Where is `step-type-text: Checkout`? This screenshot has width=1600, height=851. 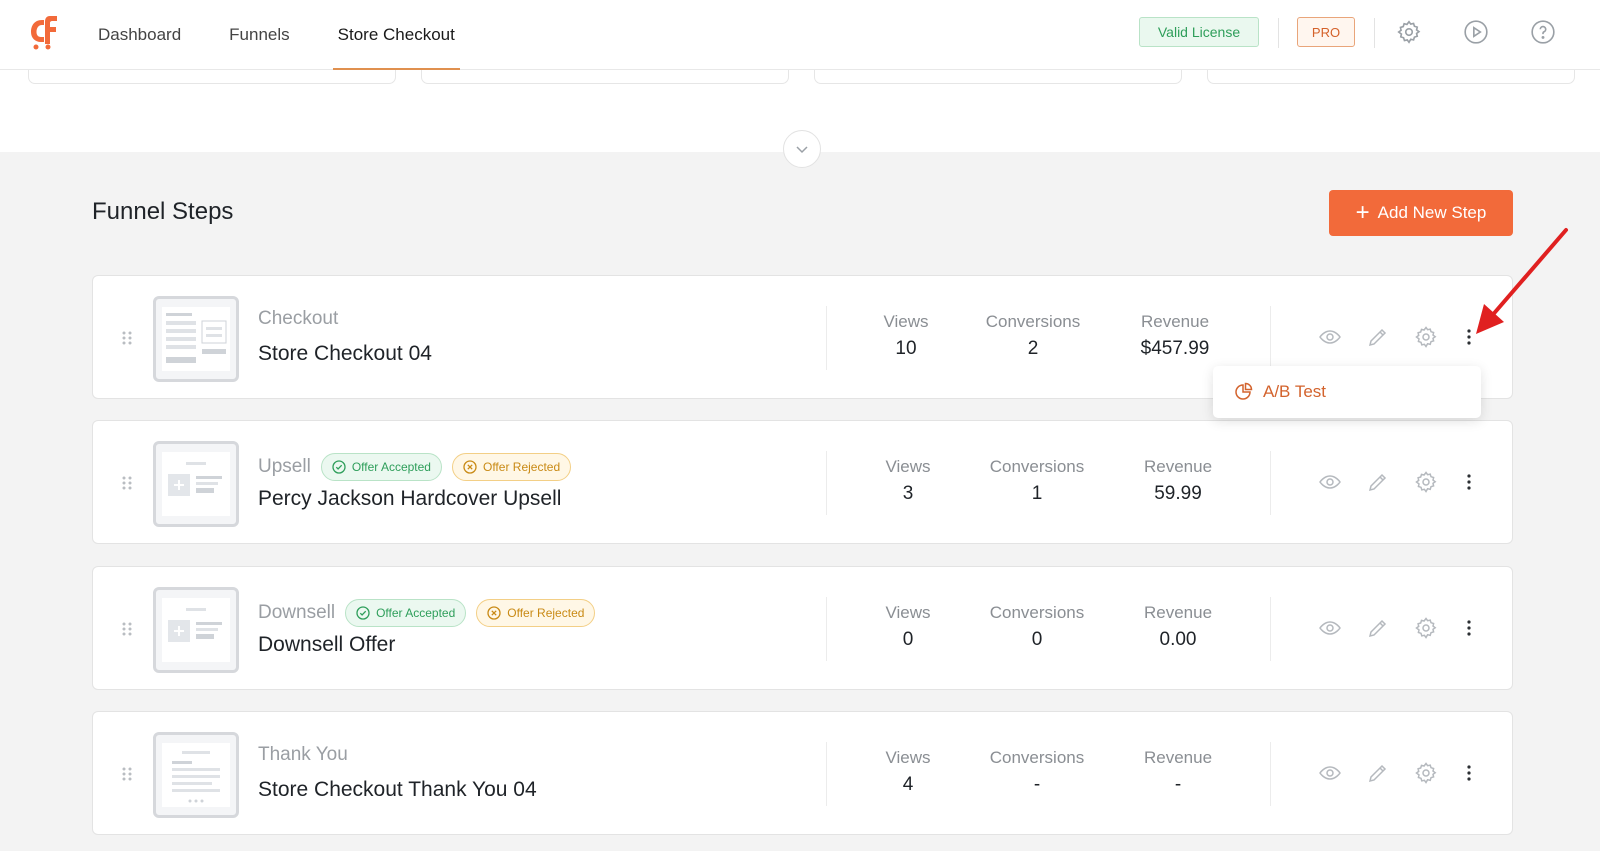 step-type-text: Checkout is located at coordinates (298, 318).